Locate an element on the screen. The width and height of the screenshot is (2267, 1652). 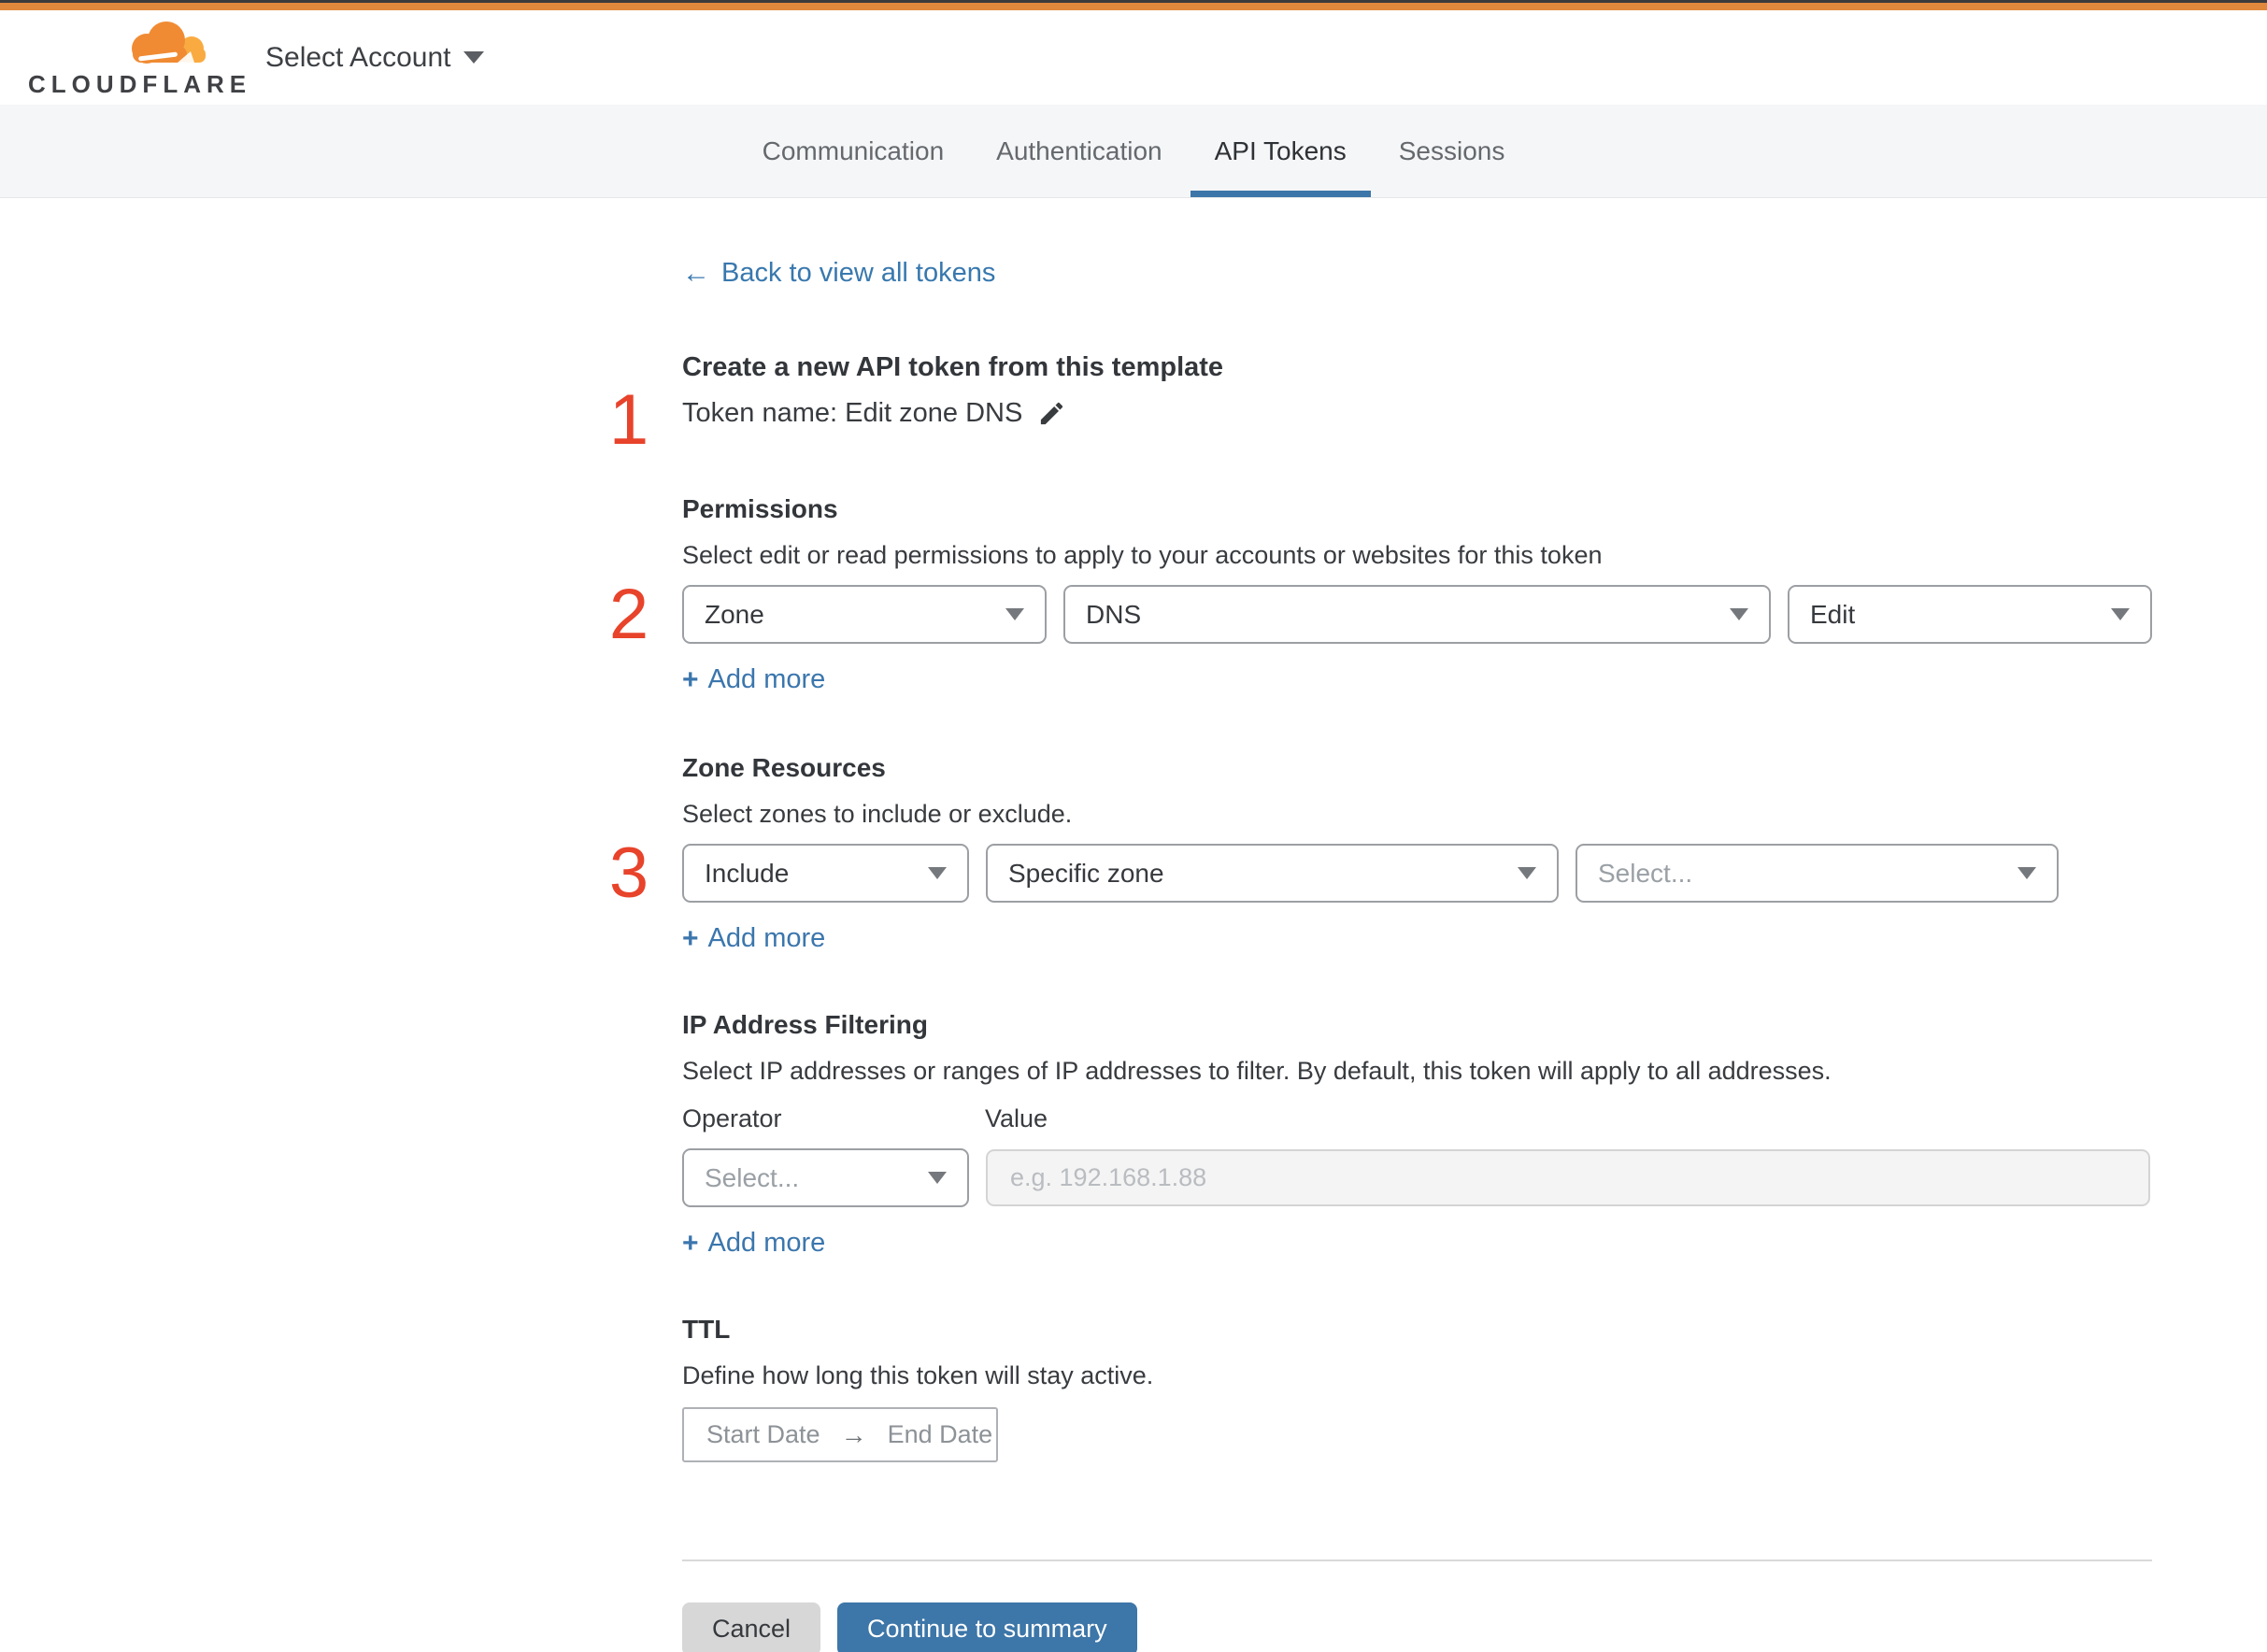
tab-sessions: Sessions is located at coordinates (1453, 151).